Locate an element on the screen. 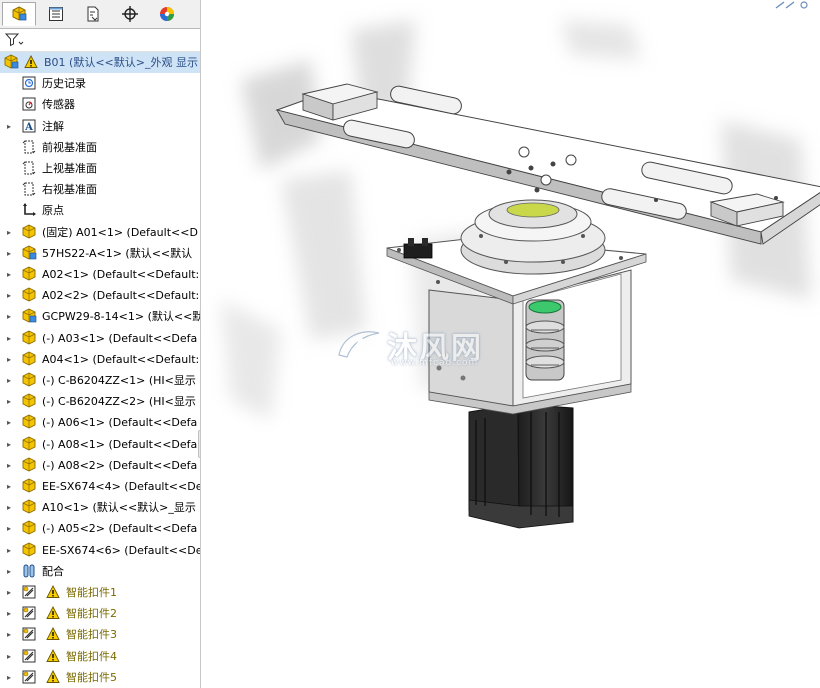 The width and height of the screenshot is (820, 688). tab-configuration-manager is located at coordinates (93, 14).